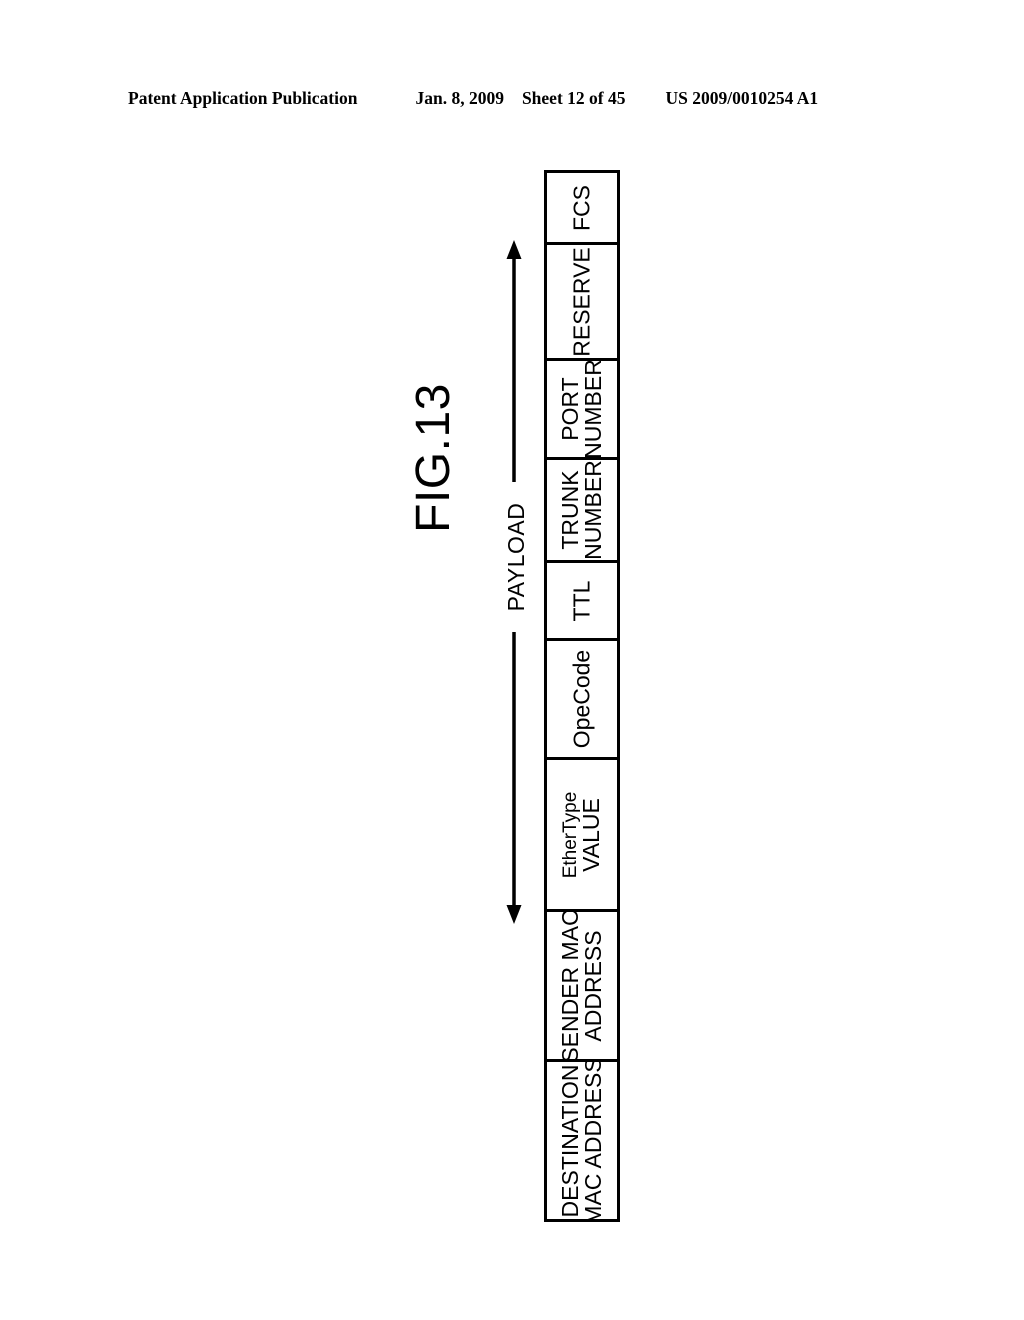 The image size is (1024, 1320). I want to click on figure-title: FIG.13, so click(433, 458).